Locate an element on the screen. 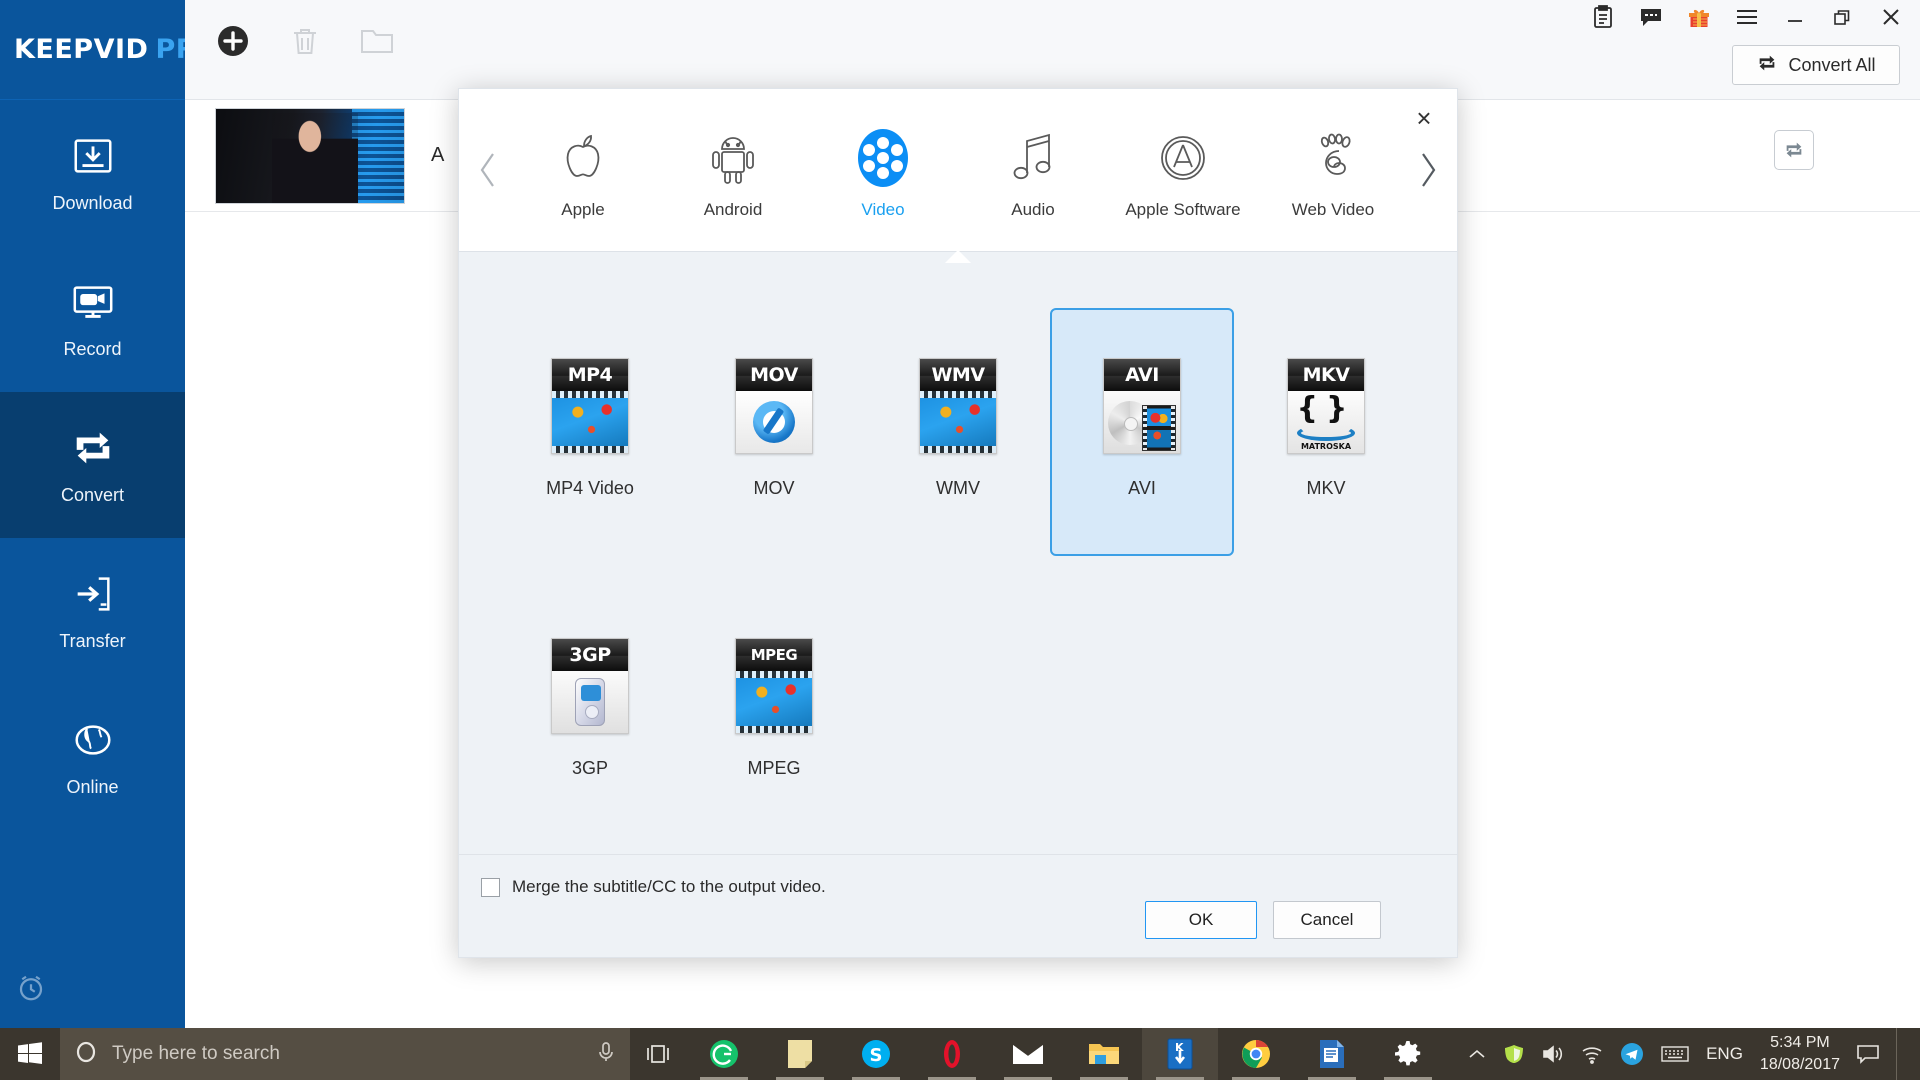  list-item-title: A is located at coordinates (438, 155).